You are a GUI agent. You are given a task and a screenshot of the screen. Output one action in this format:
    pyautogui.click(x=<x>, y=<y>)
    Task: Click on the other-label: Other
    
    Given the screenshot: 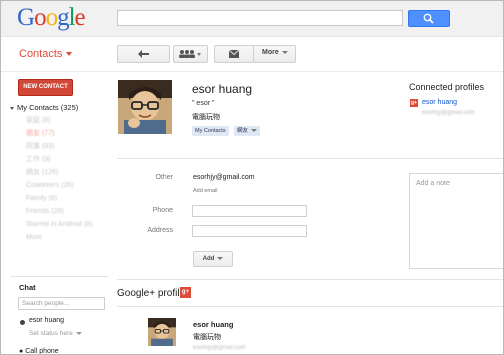 What is the action you would take?
    pyautogui.click(x=164, y=177)
    